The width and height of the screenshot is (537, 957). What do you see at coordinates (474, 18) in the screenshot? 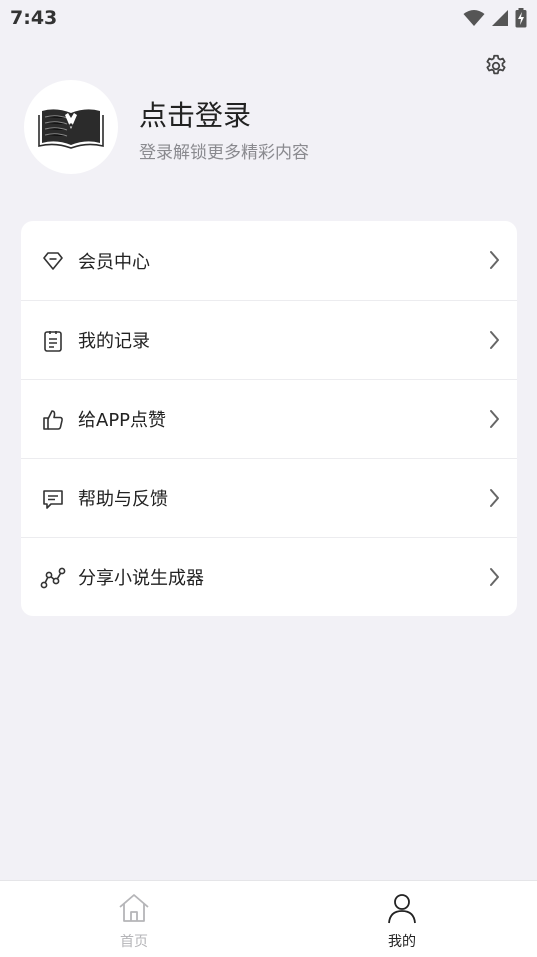
I see `wifi-icon` at bounding box center [474, 18].